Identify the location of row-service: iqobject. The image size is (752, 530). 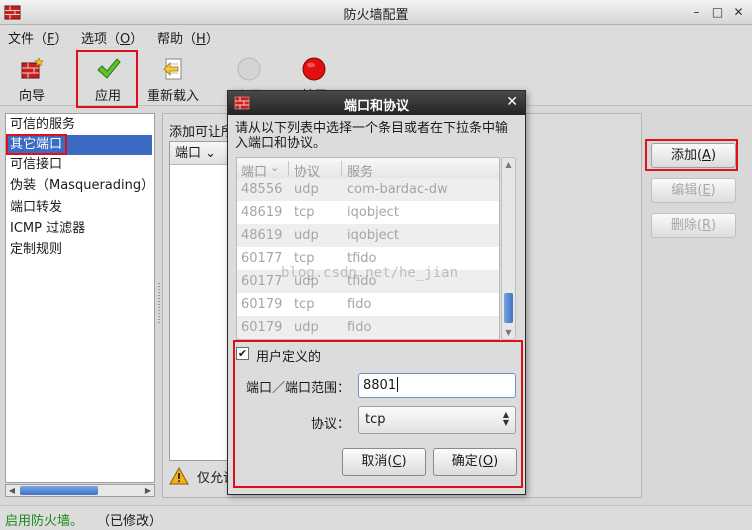
(373, 212).